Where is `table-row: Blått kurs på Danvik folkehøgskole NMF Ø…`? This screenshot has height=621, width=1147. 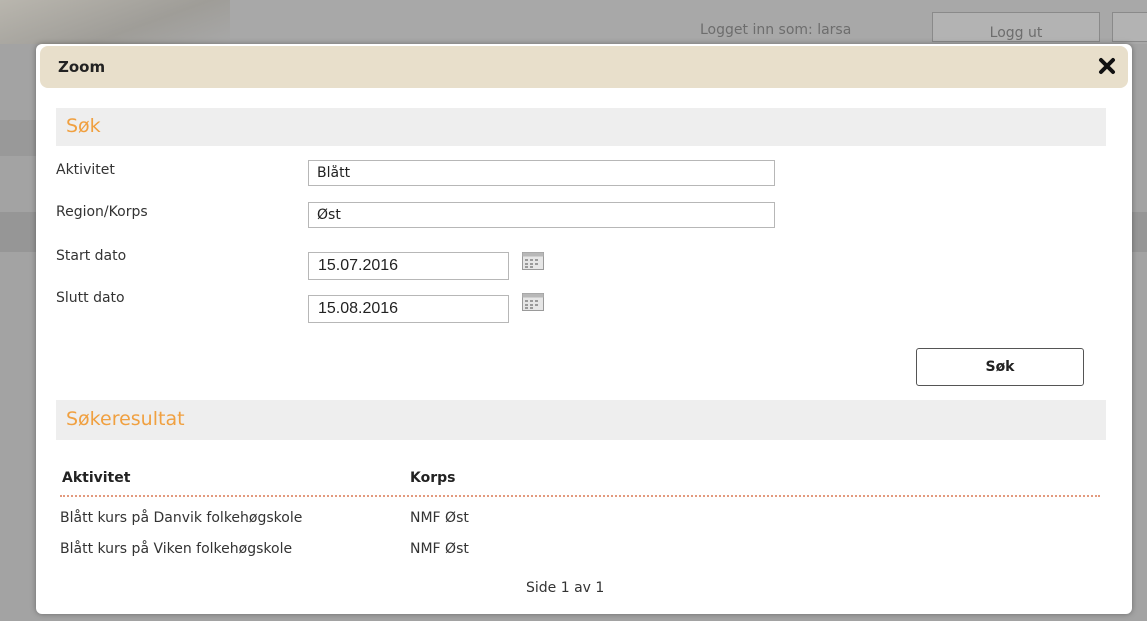 table-row: Blått kurs på Danvik folkehøgskole NMF Ø… is located at coordinates (584, 522).